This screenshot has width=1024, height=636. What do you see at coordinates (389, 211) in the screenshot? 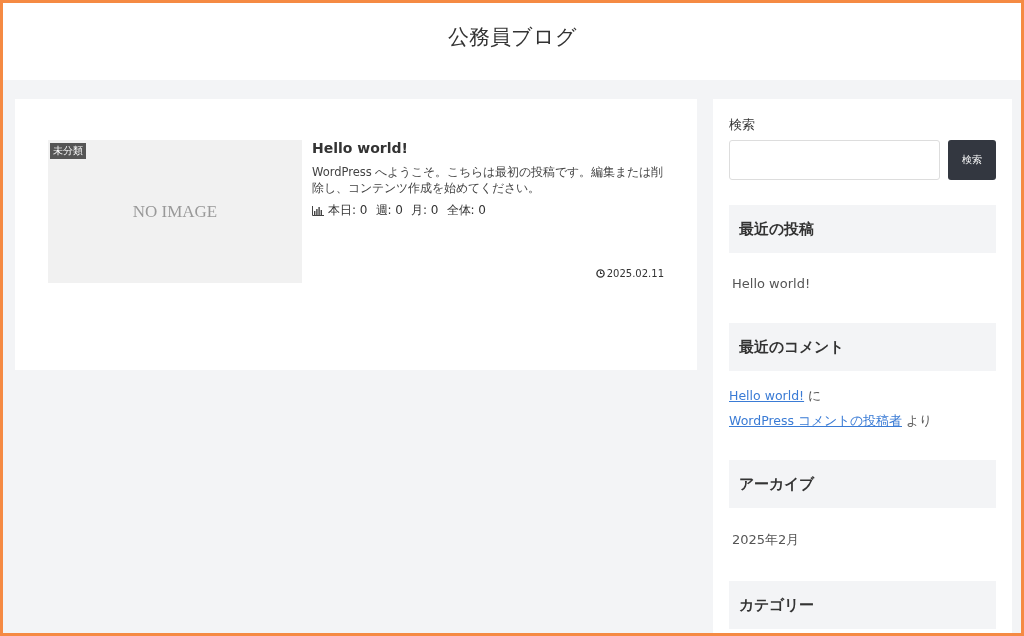
I see `view-count: 週: 0` at bounding box center [389, 211].